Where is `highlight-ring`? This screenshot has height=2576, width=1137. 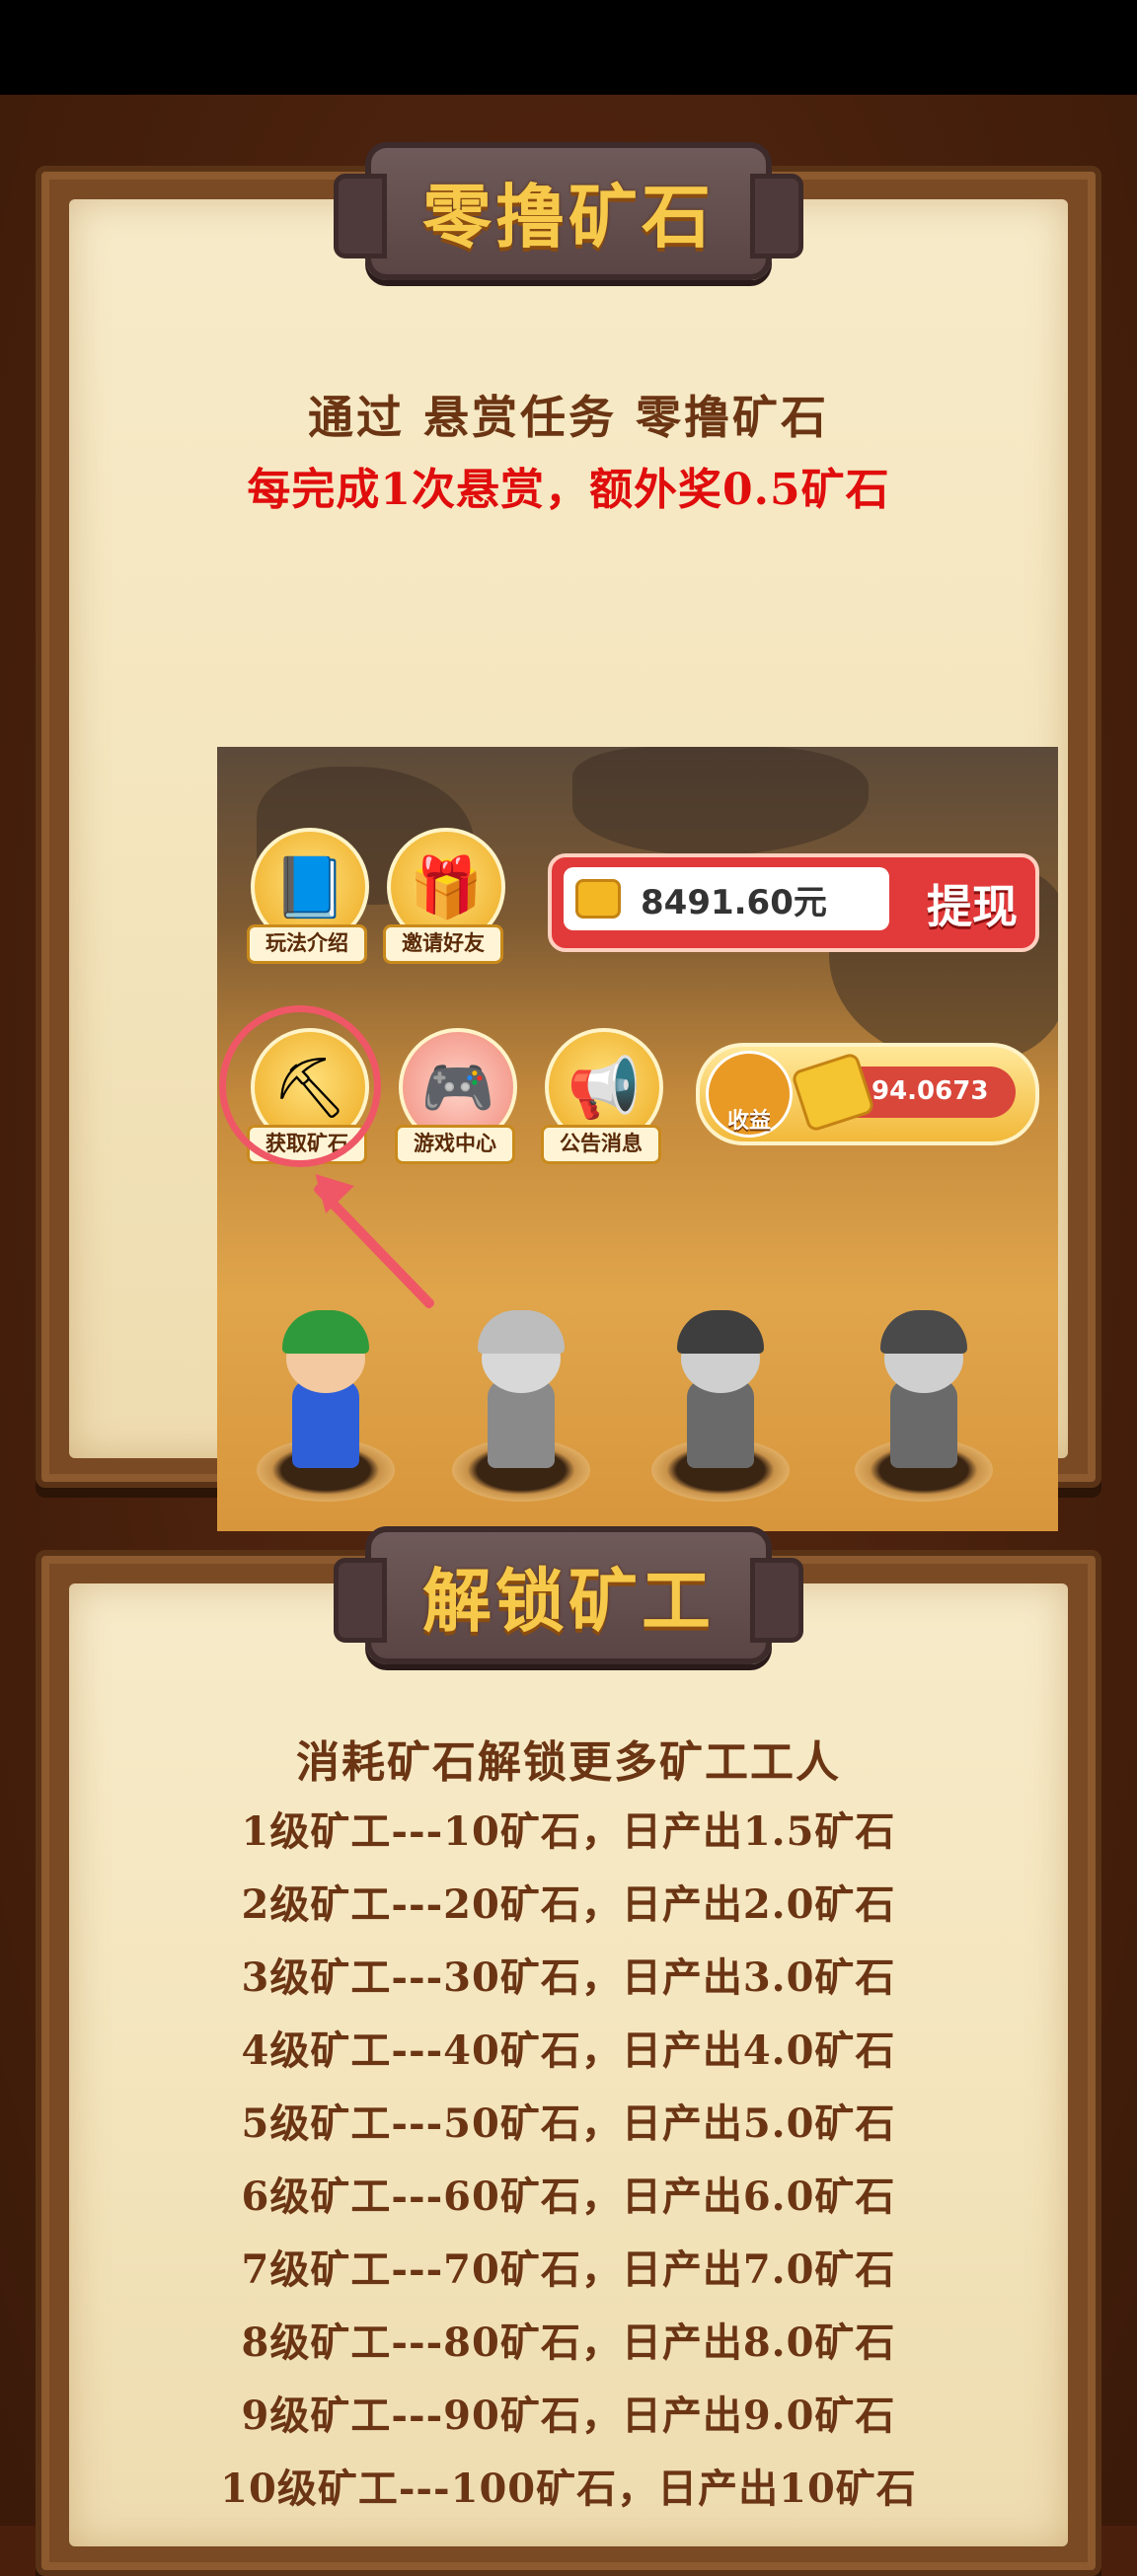 highlight-ring is located at coordinates (300, 1086).